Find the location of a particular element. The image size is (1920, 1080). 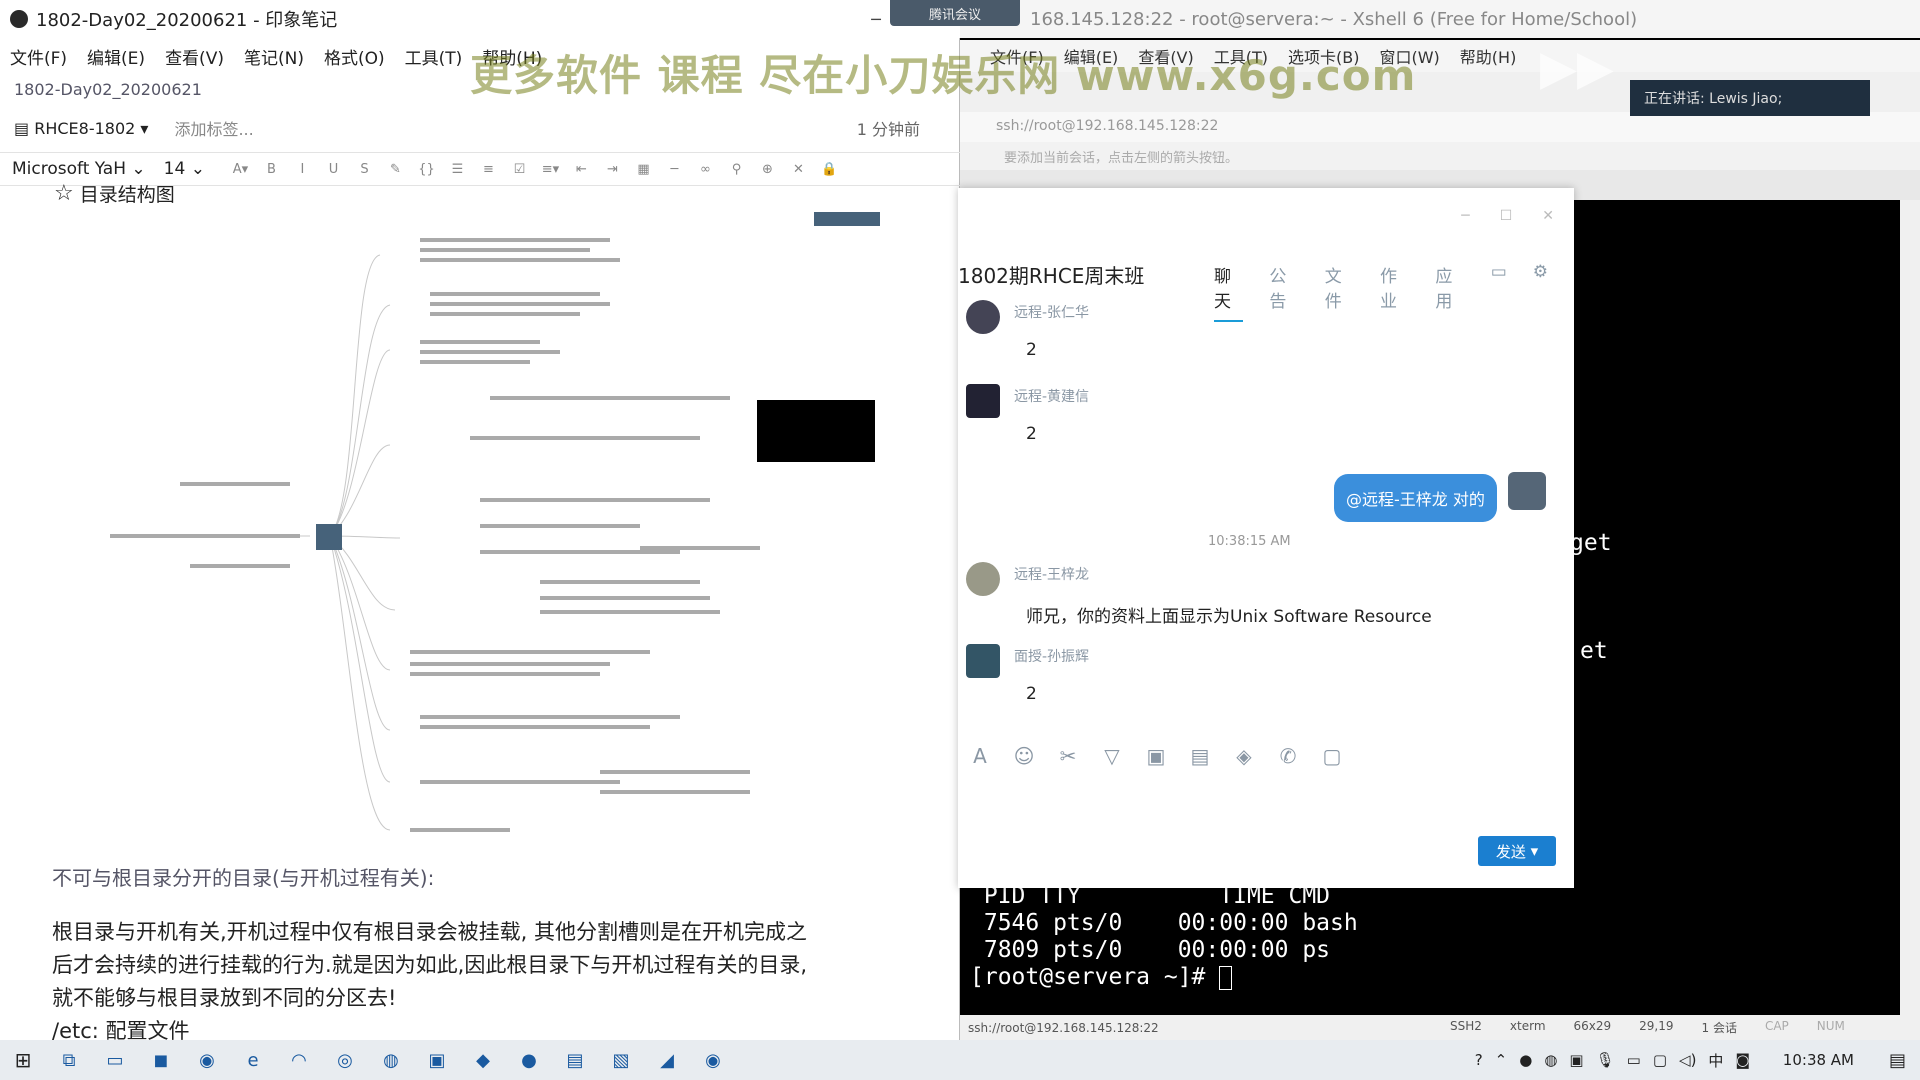

menu-note: 笔记(N) is located at coordinates (274, 56).